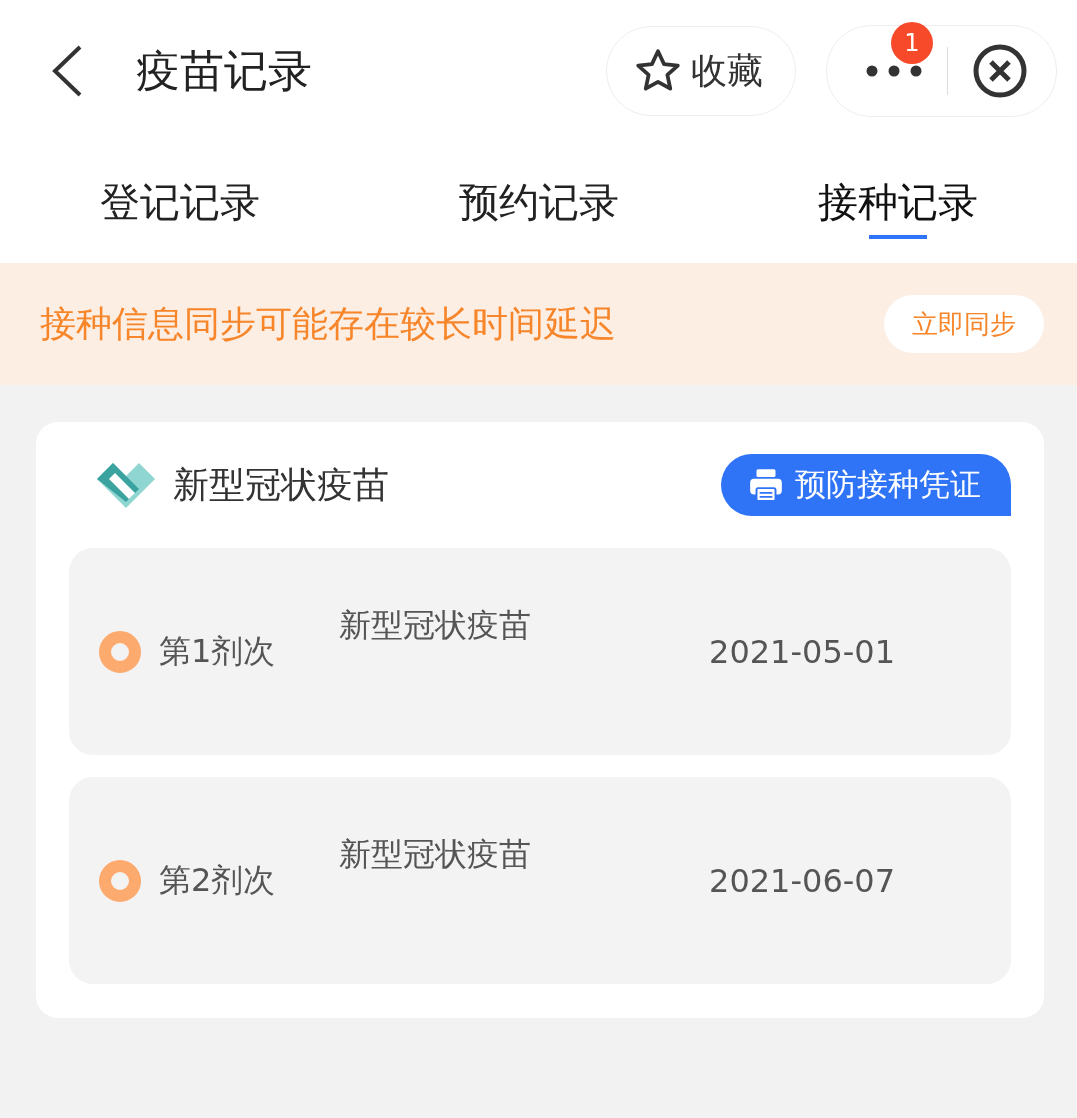 The width and height of the screenshot is (1077, 1118). What do you see at coordinates (1000, 71) in the screenshot?
I see `close-icon` at bounding box center [1000, 71].